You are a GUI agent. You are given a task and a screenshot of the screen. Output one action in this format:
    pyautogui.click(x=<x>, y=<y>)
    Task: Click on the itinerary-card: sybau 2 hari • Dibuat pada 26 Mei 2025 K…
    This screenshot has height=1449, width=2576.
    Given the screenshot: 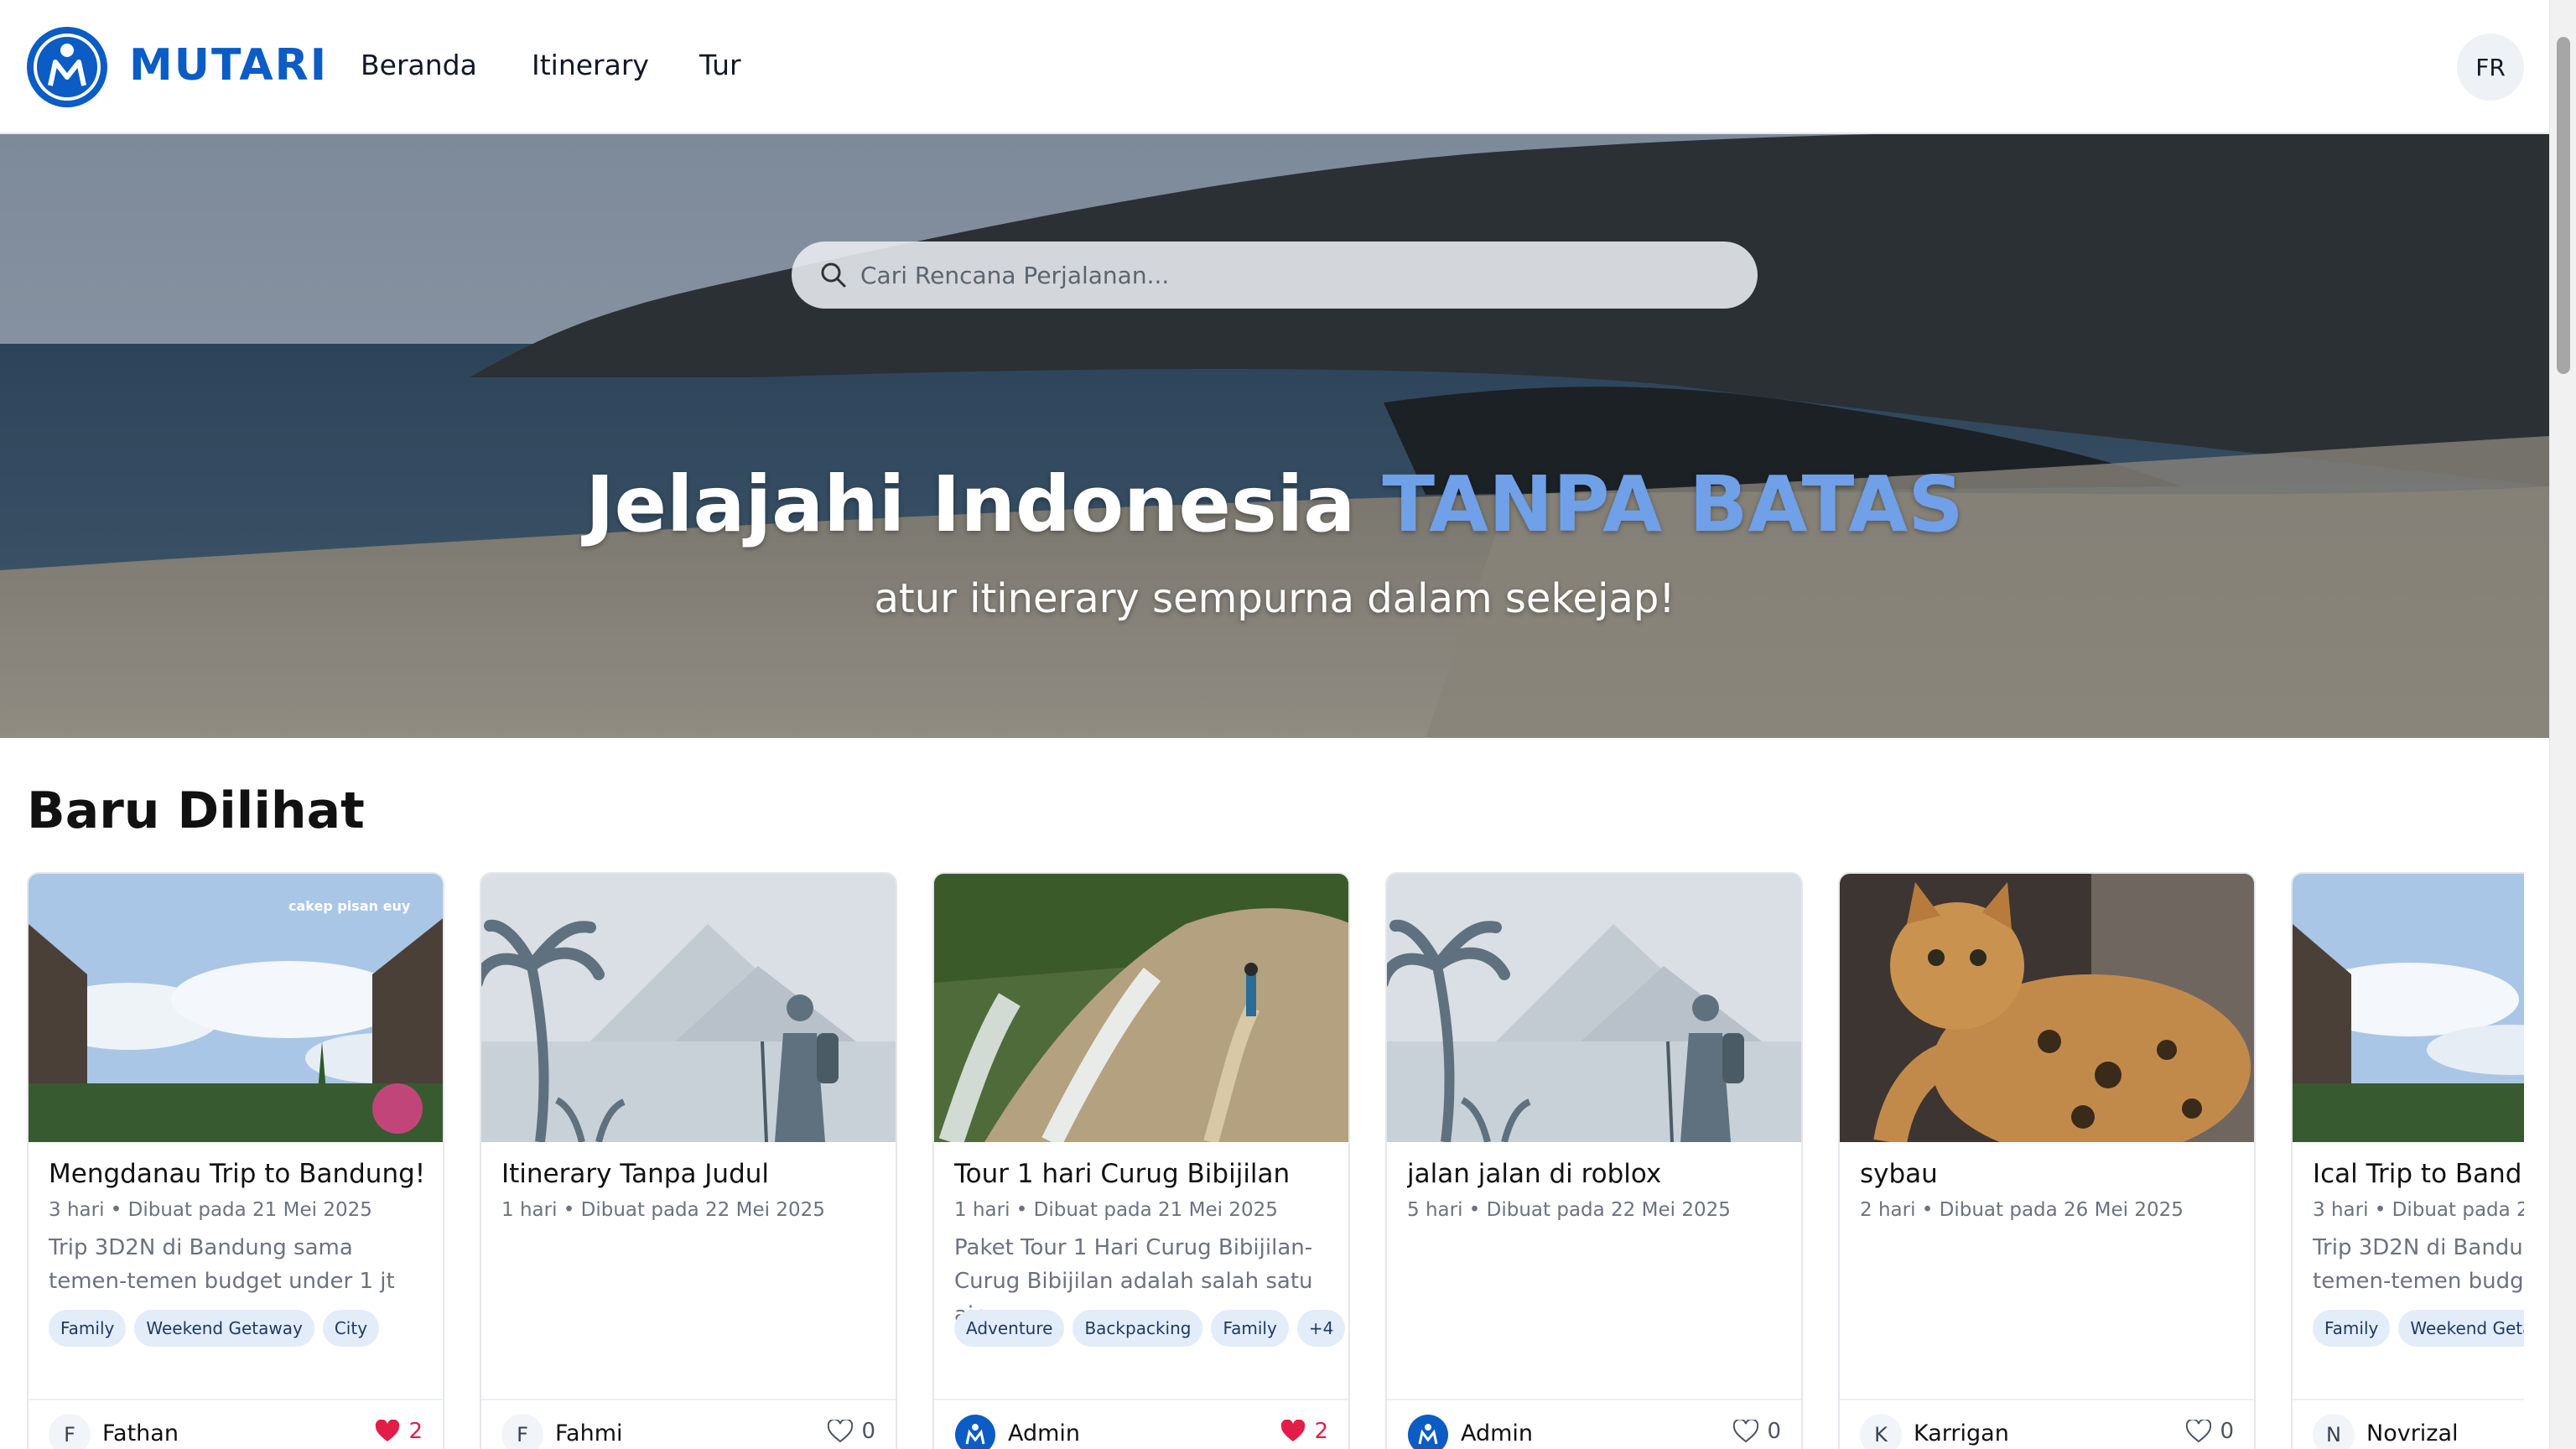 What is the action you would take?
    pyautogui.click(x=2047, y=1160)
    